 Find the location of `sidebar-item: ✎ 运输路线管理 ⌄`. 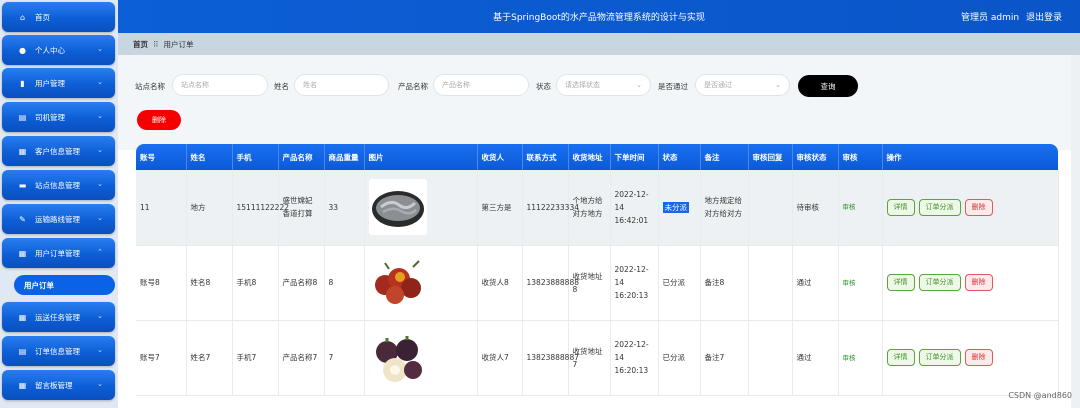

sidebar-item: ✎ 运输路线管理 ⌄ is located at coordinates (58, 219).